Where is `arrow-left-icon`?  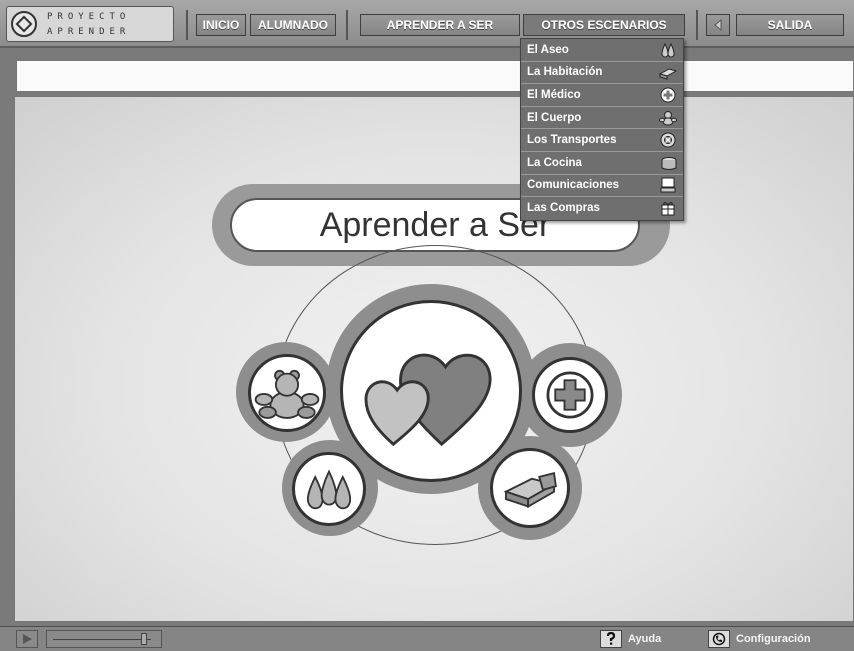
arrow-left-icon is located at coordinates (718, 25).